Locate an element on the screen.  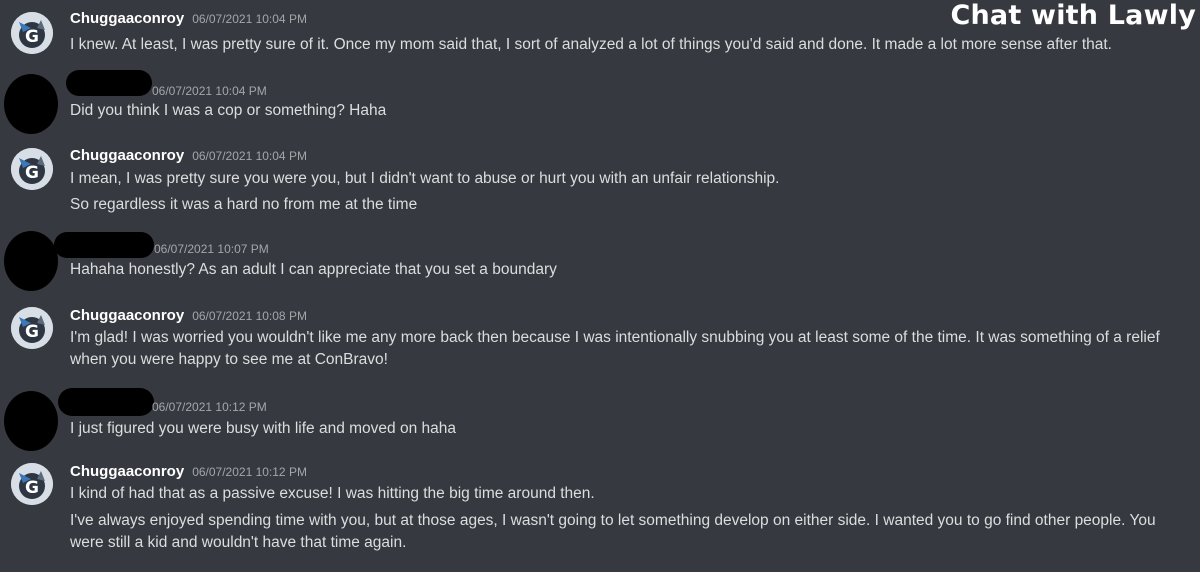
timestamp: 06/07/2021 10:07 PM is located at coordinates (211, 249).